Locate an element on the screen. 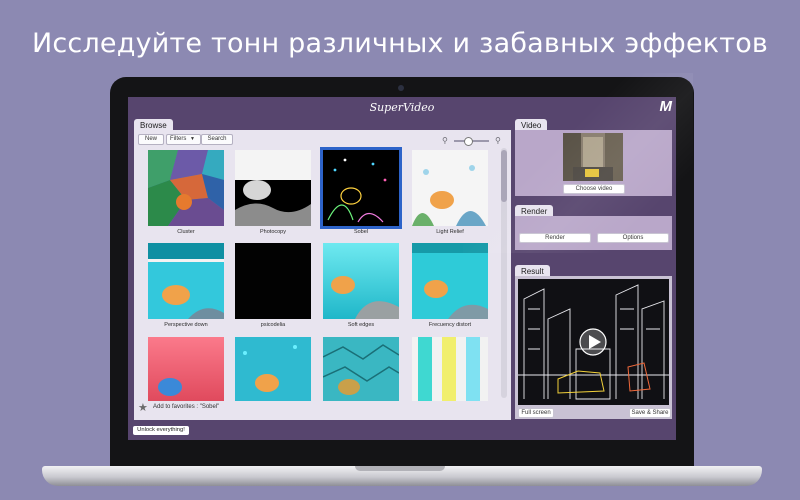 The width and height of the screenshot is (800, 500). unlock-everything-button: Unlock everything! is located at coordinates (161, 430).